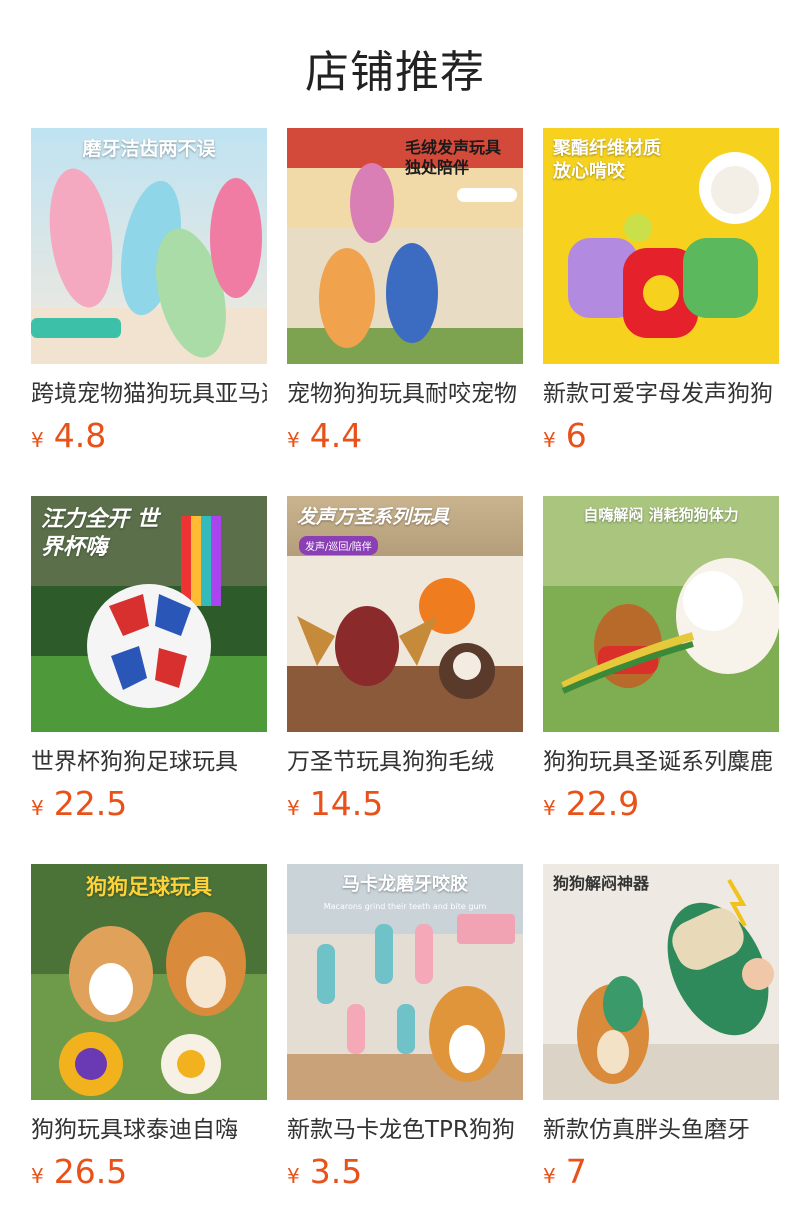 Image resolution: width=790 pixels, height=1232 pixels. Describe the element at coordinates (338, 545) in the screenshot. I see `promo-subtext: 发声/巡回/陪伴` at that location.